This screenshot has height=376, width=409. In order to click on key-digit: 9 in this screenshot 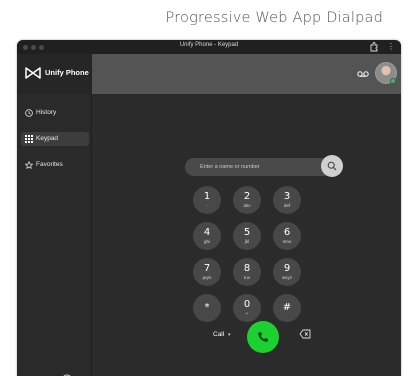, I will do `click(287, 268)`.